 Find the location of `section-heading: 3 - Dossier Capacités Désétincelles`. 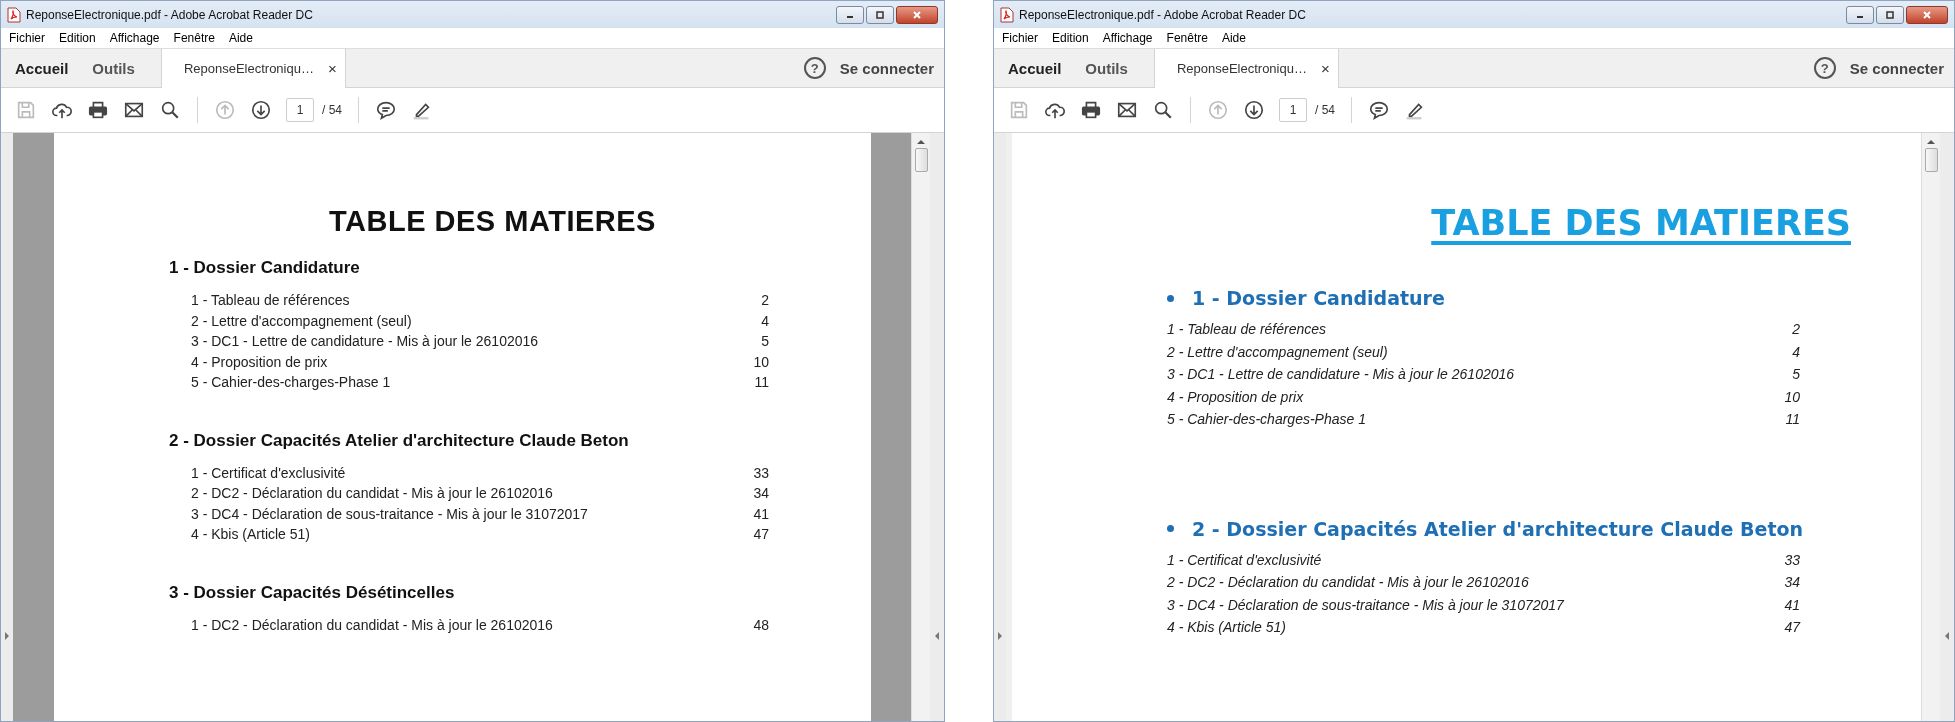

section-heading: 3 - Dossier Capacités Désétincelles is located at coordinates (312, 592).